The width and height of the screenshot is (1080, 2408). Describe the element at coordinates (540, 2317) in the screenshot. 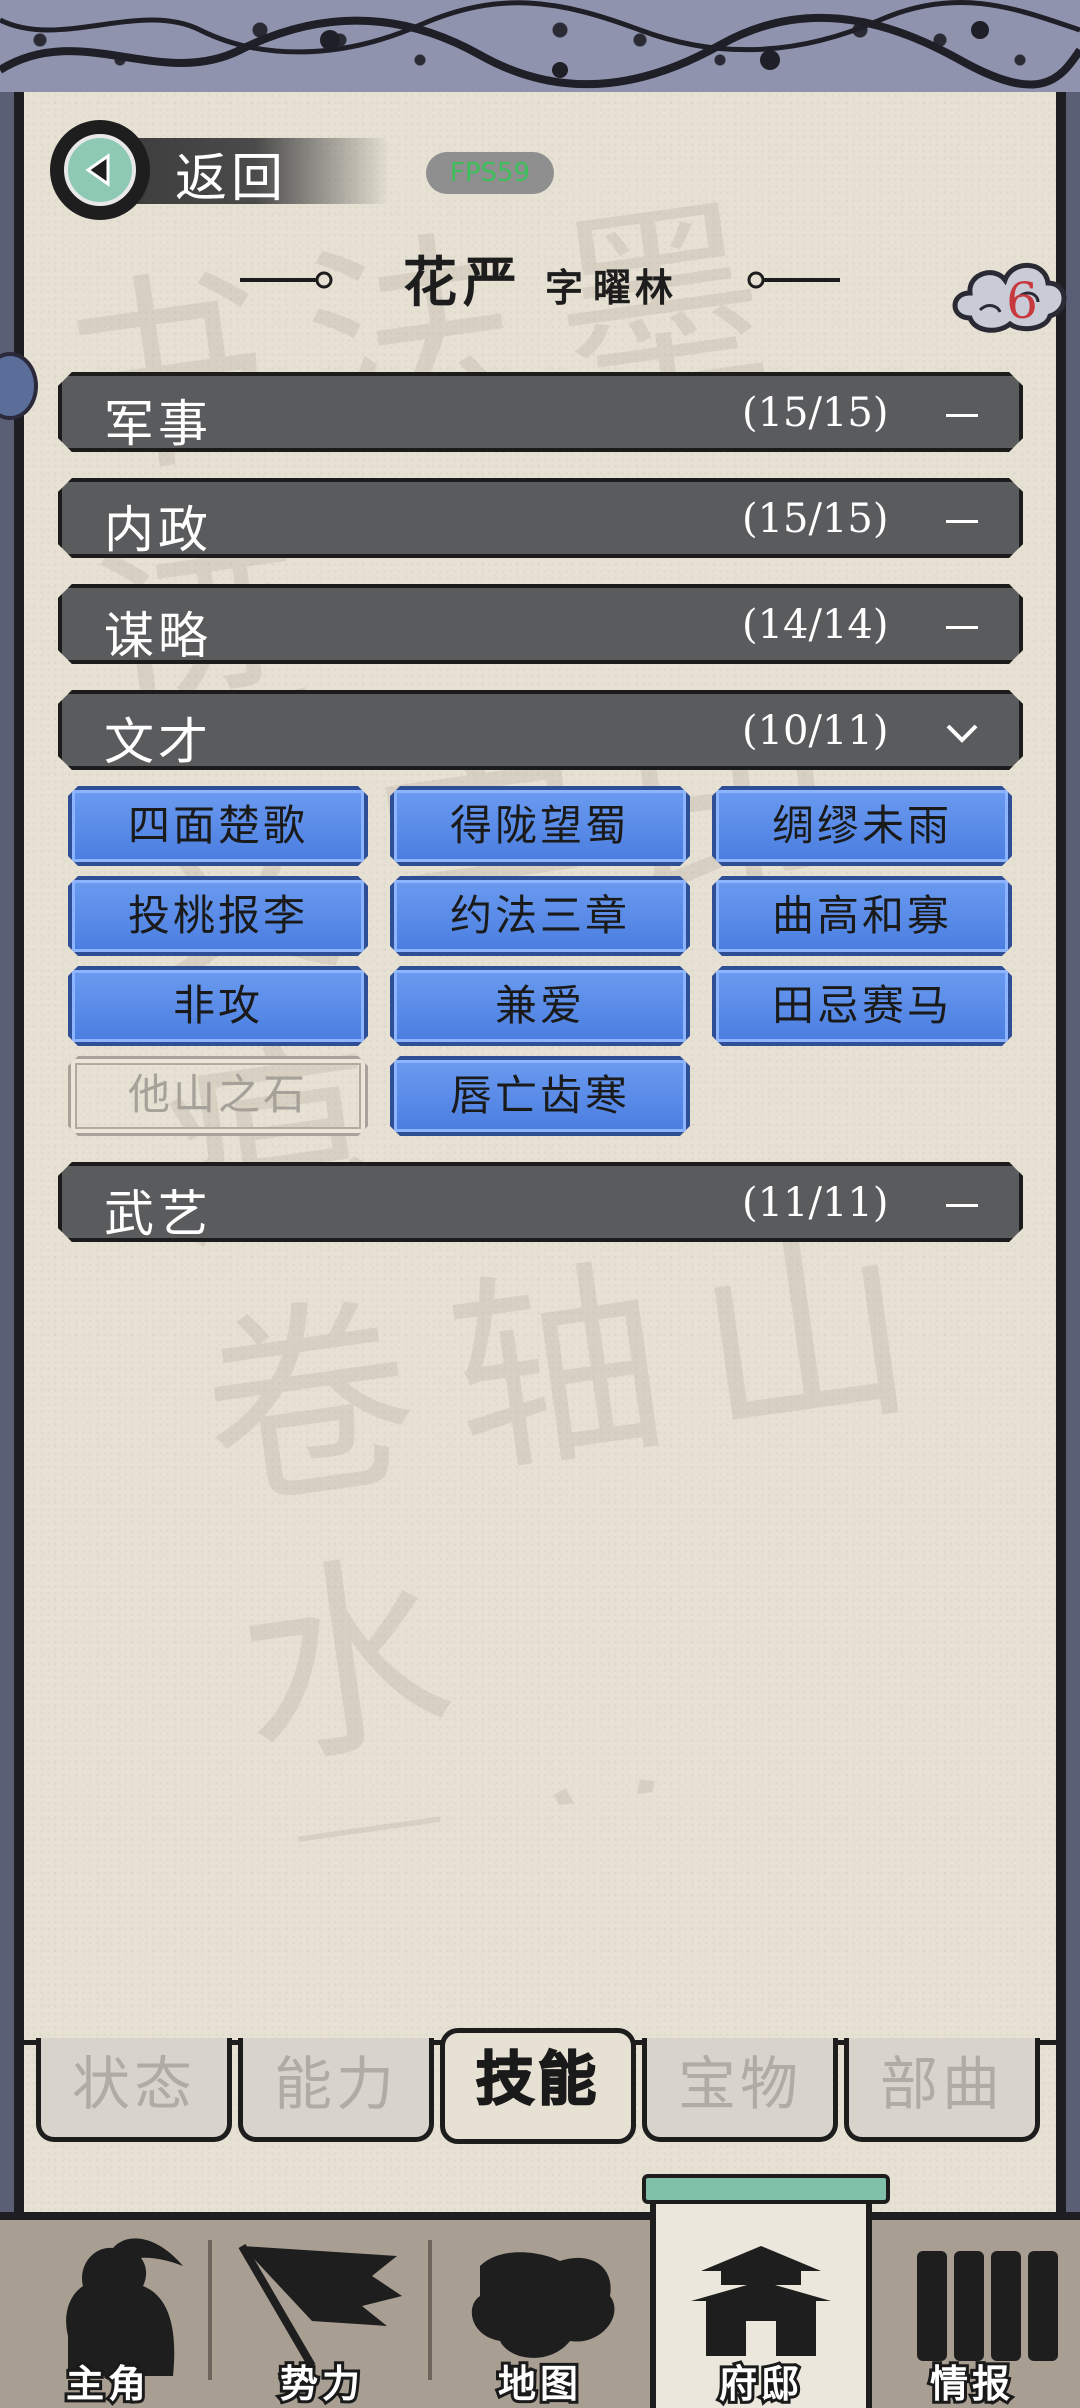

I see `nav-map: 地图` at that location.